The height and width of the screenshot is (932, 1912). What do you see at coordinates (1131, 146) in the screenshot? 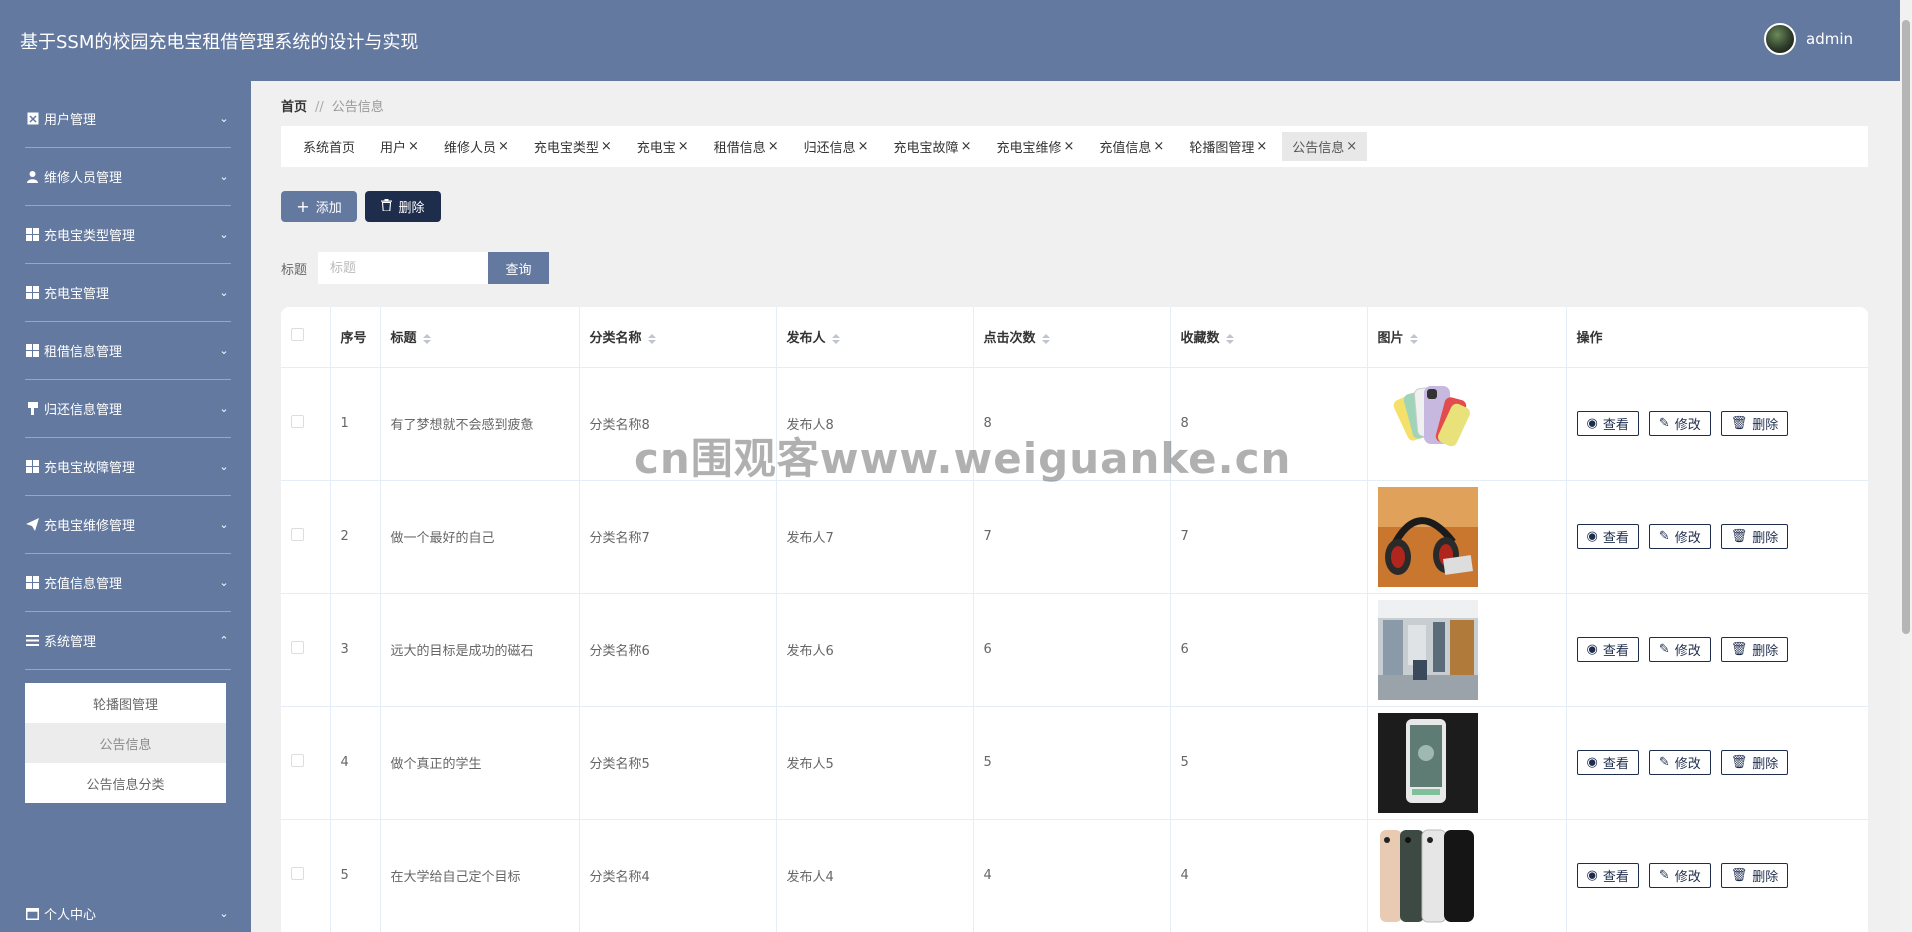
I see `tab-recharge: 充值信息 ×` at bounding box center [1131, 146].